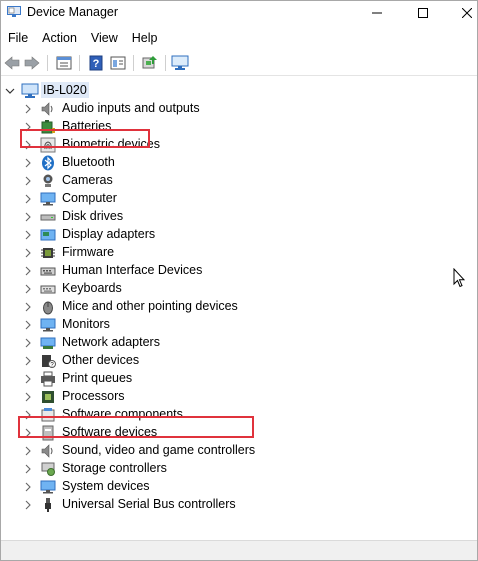 The image size is (478, 561). I want to click on forward-arrow-icon, so click(32, 63).